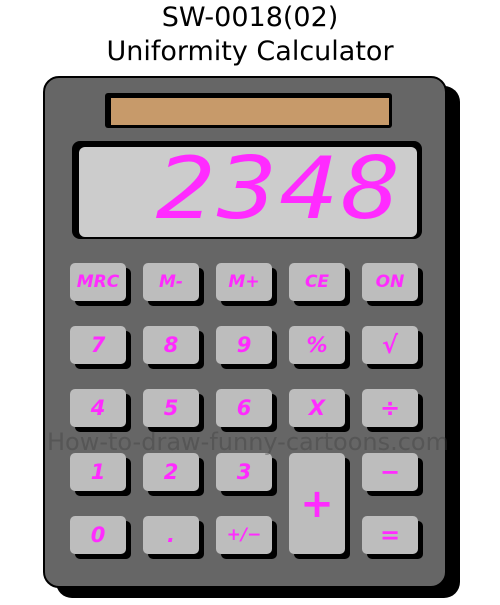 Image resolution: width=500 pixels, height=605 pixels. I want to click on digit-3-key: 3, so click(244, 472).